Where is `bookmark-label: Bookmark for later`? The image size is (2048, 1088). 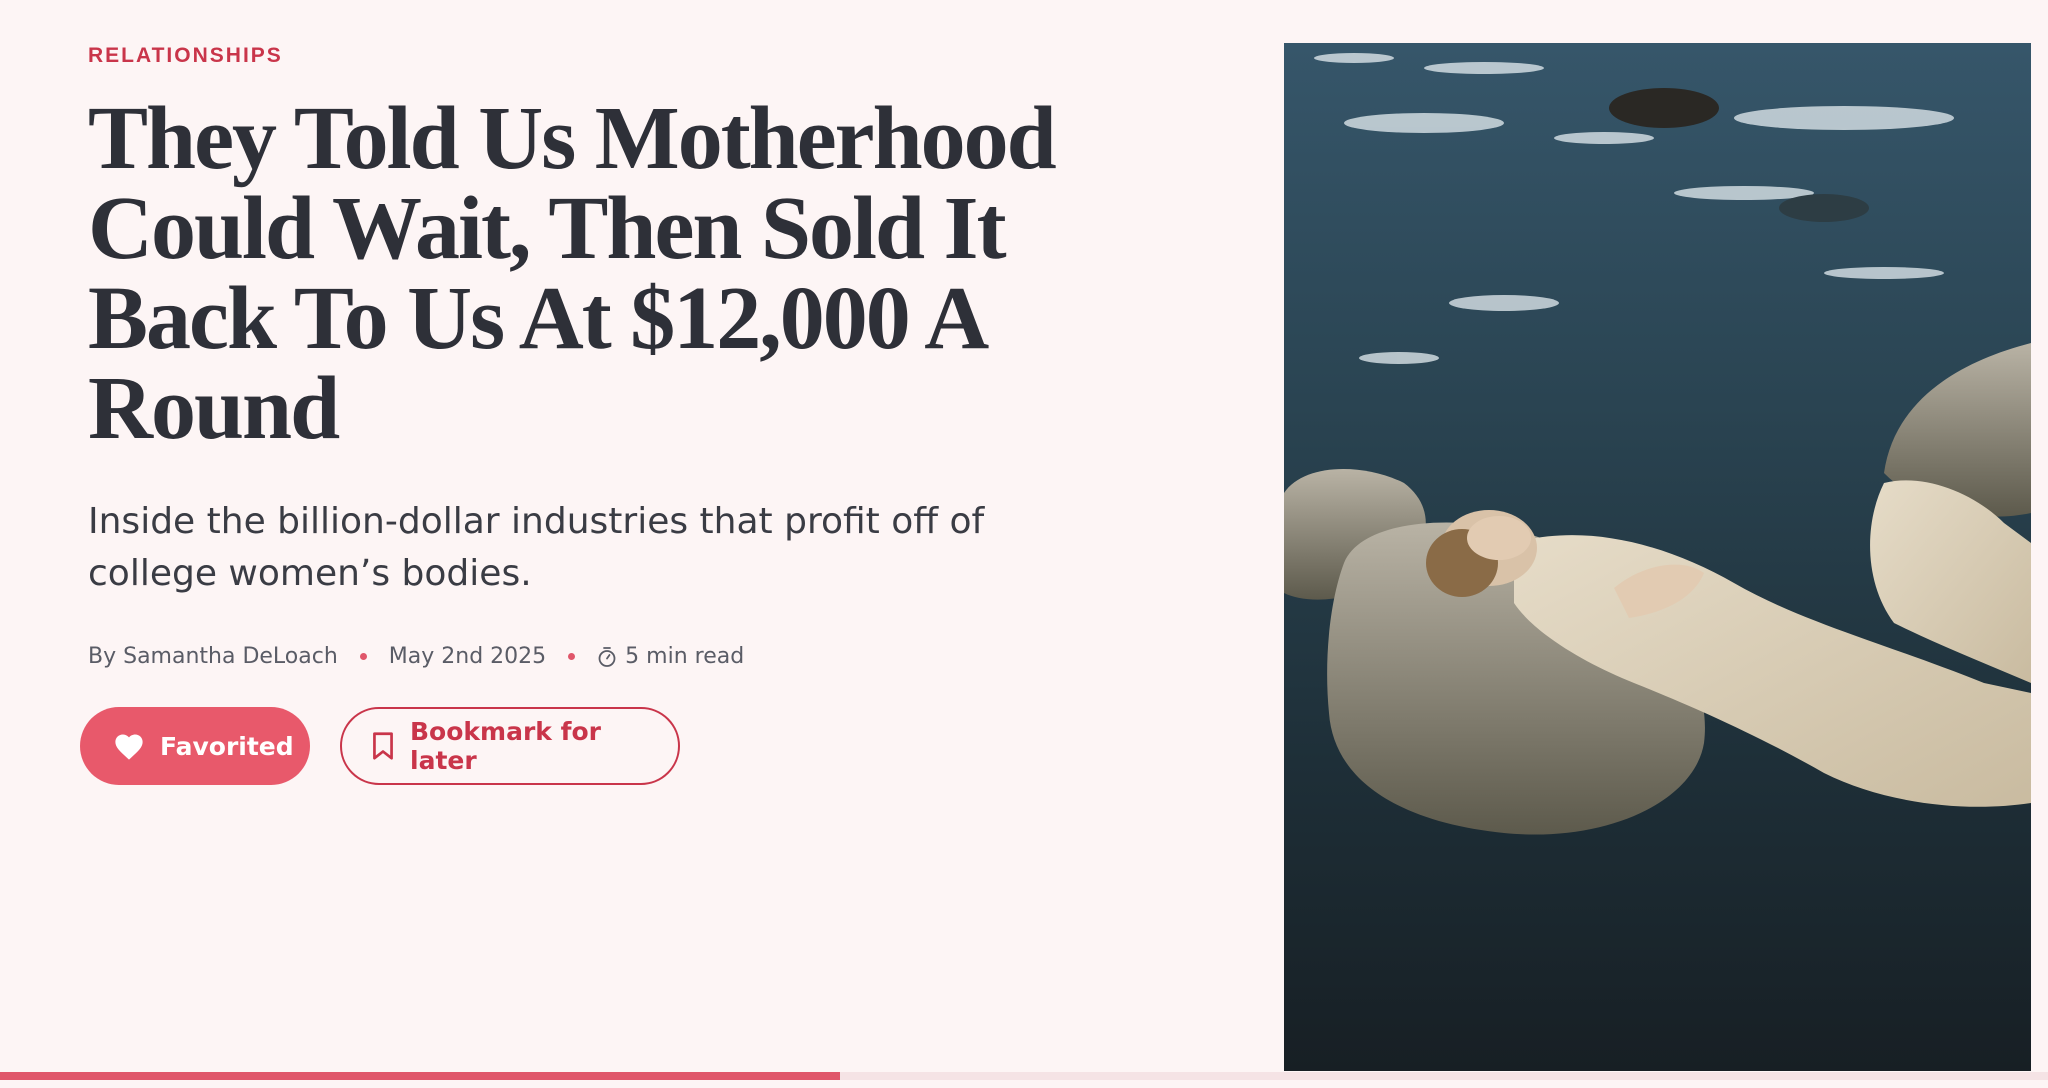
bookmark-label: Bookmark for later is located at coordinates (505, 746).